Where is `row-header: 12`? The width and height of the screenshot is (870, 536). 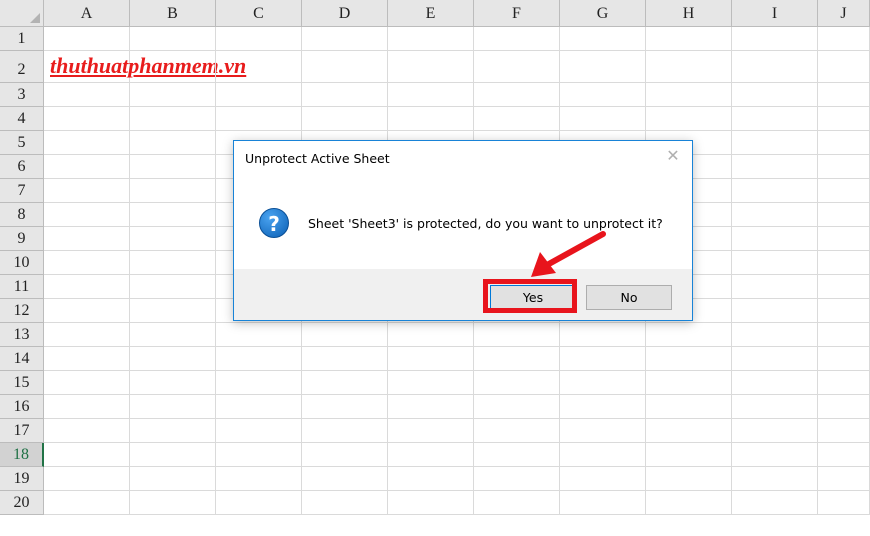 row-header: 12 is located at coordinates (22, 311).